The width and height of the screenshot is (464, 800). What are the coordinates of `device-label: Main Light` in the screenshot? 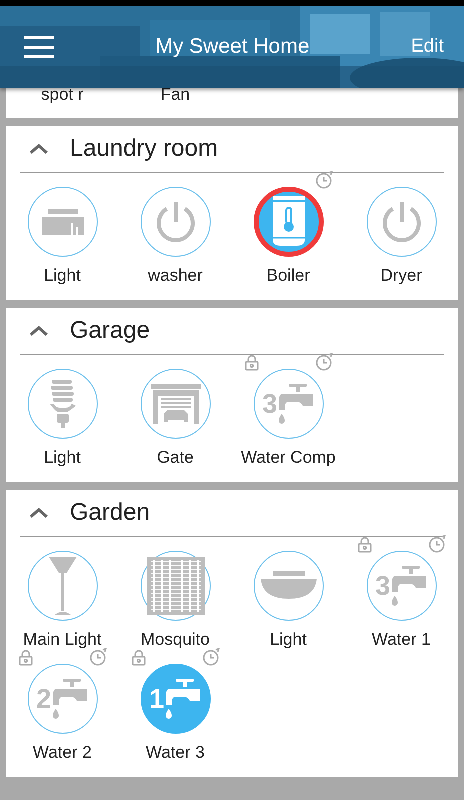 It's located at (62, 640).